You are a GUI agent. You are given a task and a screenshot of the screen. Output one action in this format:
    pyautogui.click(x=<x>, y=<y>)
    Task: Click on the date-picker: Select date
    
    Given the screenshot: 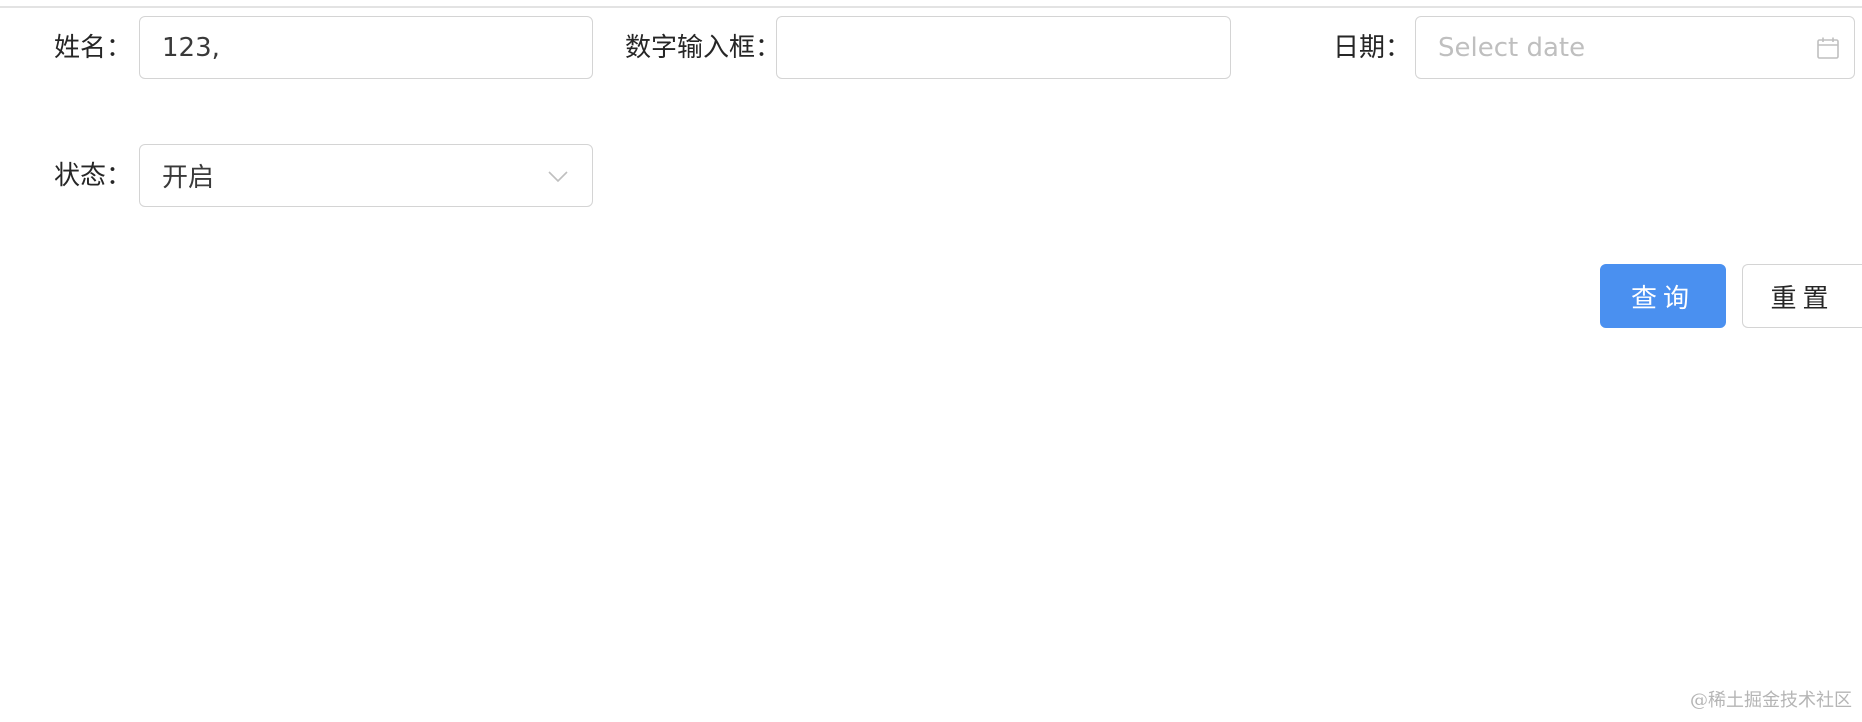 What is the action you would take?
    pyautogui.click(x=1635, y=47)
    